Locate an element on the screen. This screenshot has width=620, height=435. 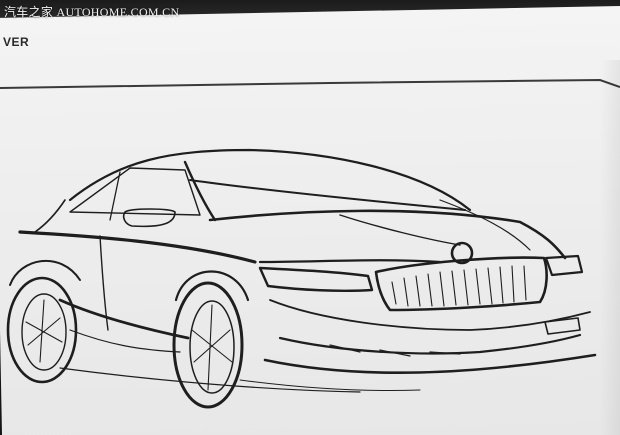
ground-shadow is located at coordinates (210, 380).